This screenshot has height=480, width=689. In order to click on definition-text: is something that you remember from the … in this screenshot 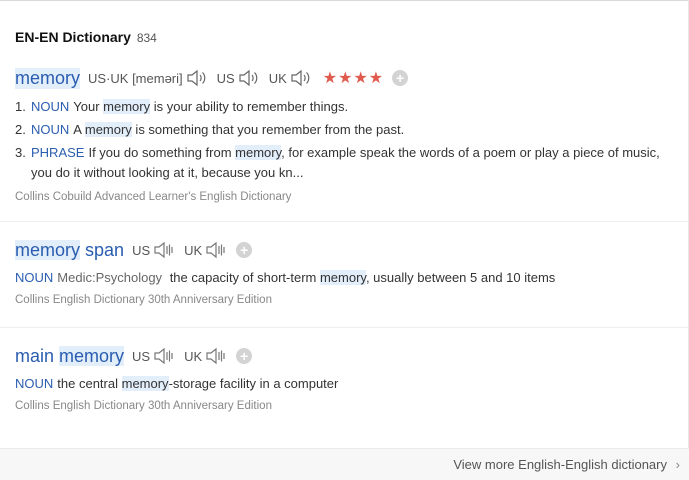, I will do `click(268, 129)`.